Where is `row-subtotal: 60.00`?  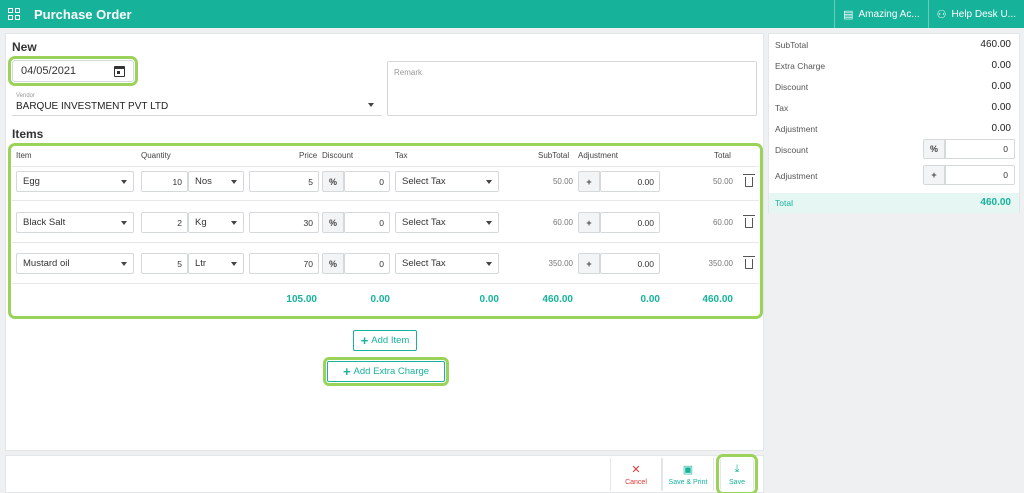 row-subtotal: 60.00 is located at coordinates (562, 222).